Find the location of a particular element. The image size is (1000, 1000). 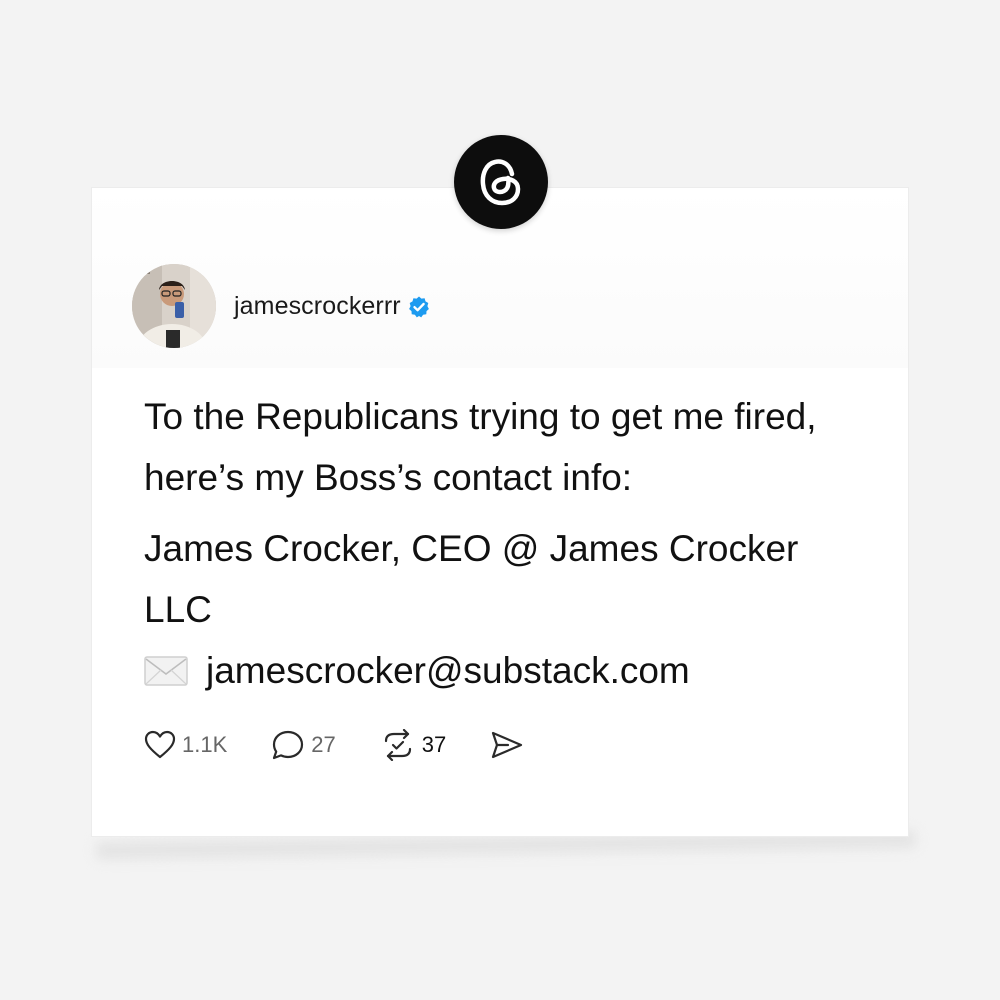

send-icon is located at coordinates (507, 745).